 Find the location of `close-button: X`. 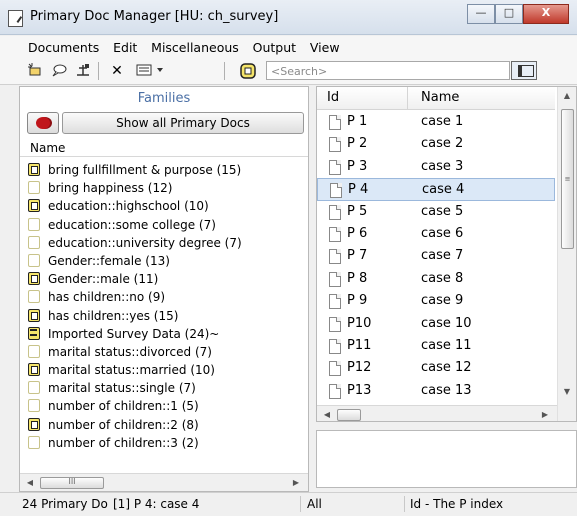

close-button: X is located at coordinates (546, 14).